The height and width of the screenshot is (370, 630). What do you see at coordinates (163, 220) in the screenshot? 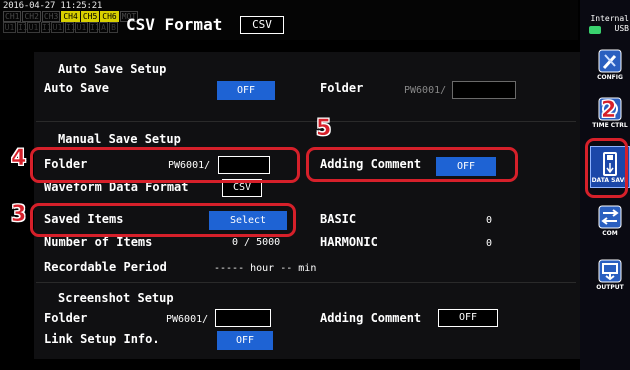
I see `callout-saved-items-outline` at bounding box center [163, 220].